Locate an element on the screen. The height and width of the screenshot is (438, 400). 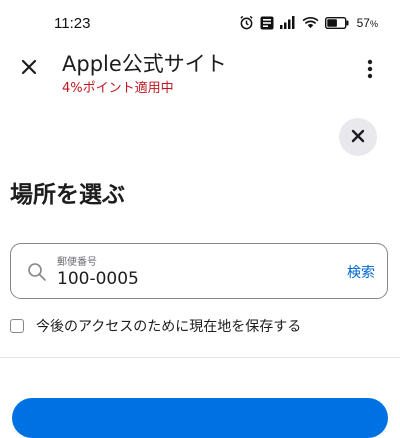
battery-icon is located at coordinates (336, 22).